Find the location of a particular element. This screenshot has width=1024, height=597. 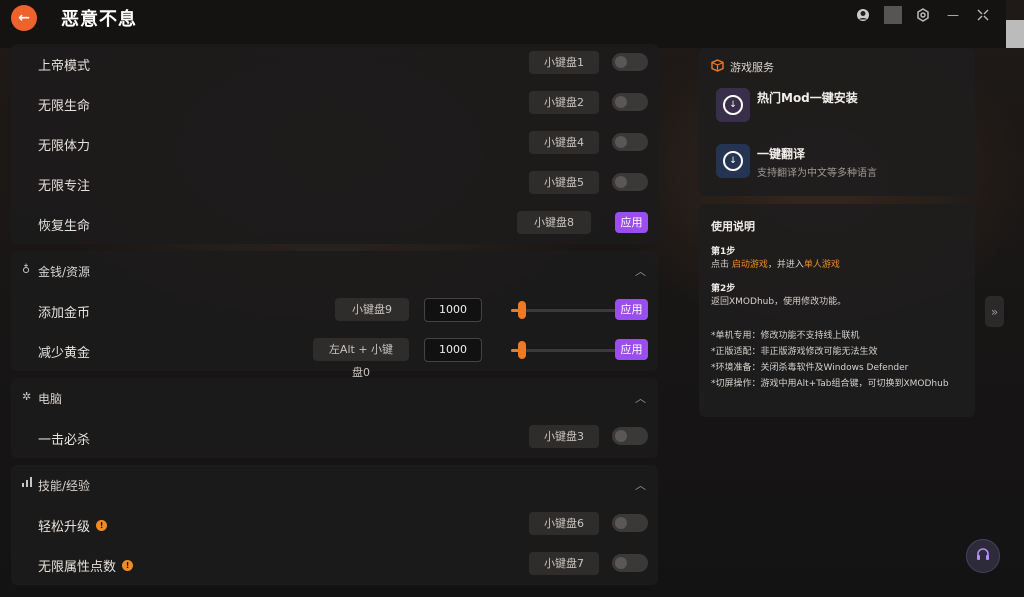

service-translate: ↓ 一键翻译 支持翻译为中文等多种语言 is located at coordinates (840, 162).